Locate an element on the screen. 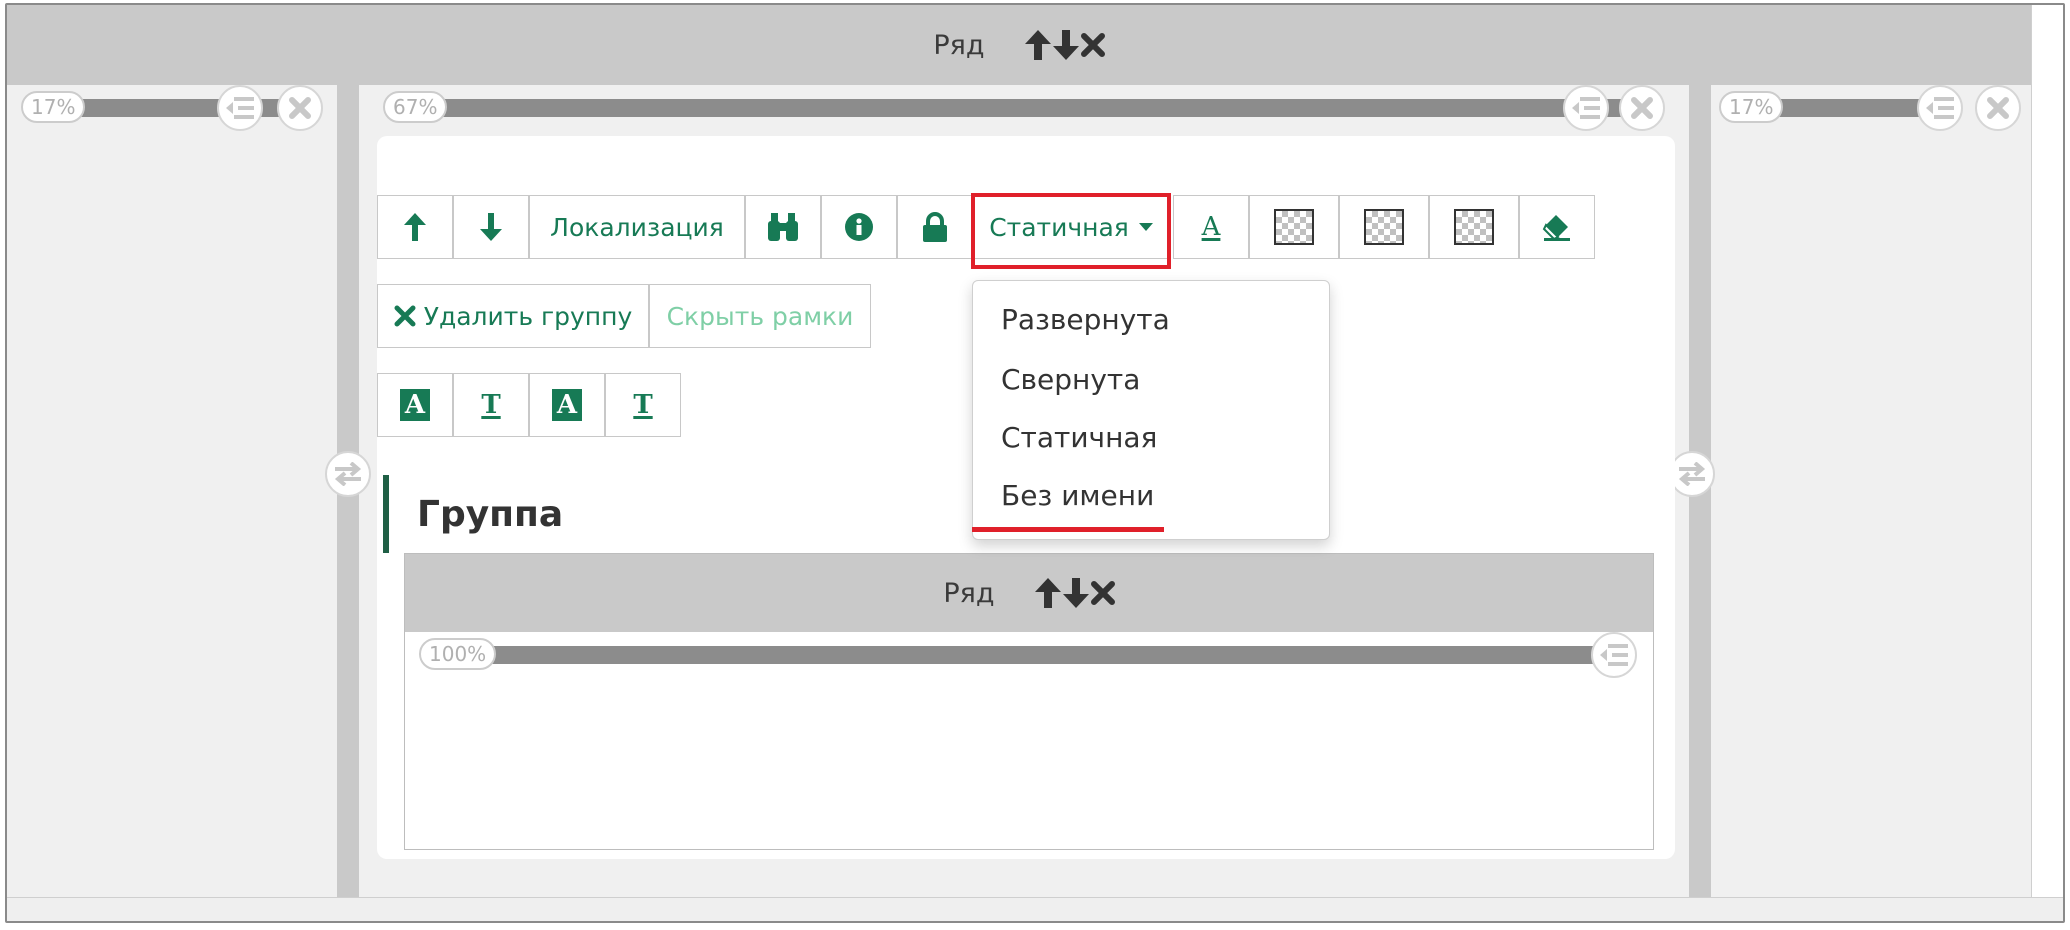 The height and width of the screenshot is (930, 2070). arrow-up-icon is located at coordinates (415, 227).